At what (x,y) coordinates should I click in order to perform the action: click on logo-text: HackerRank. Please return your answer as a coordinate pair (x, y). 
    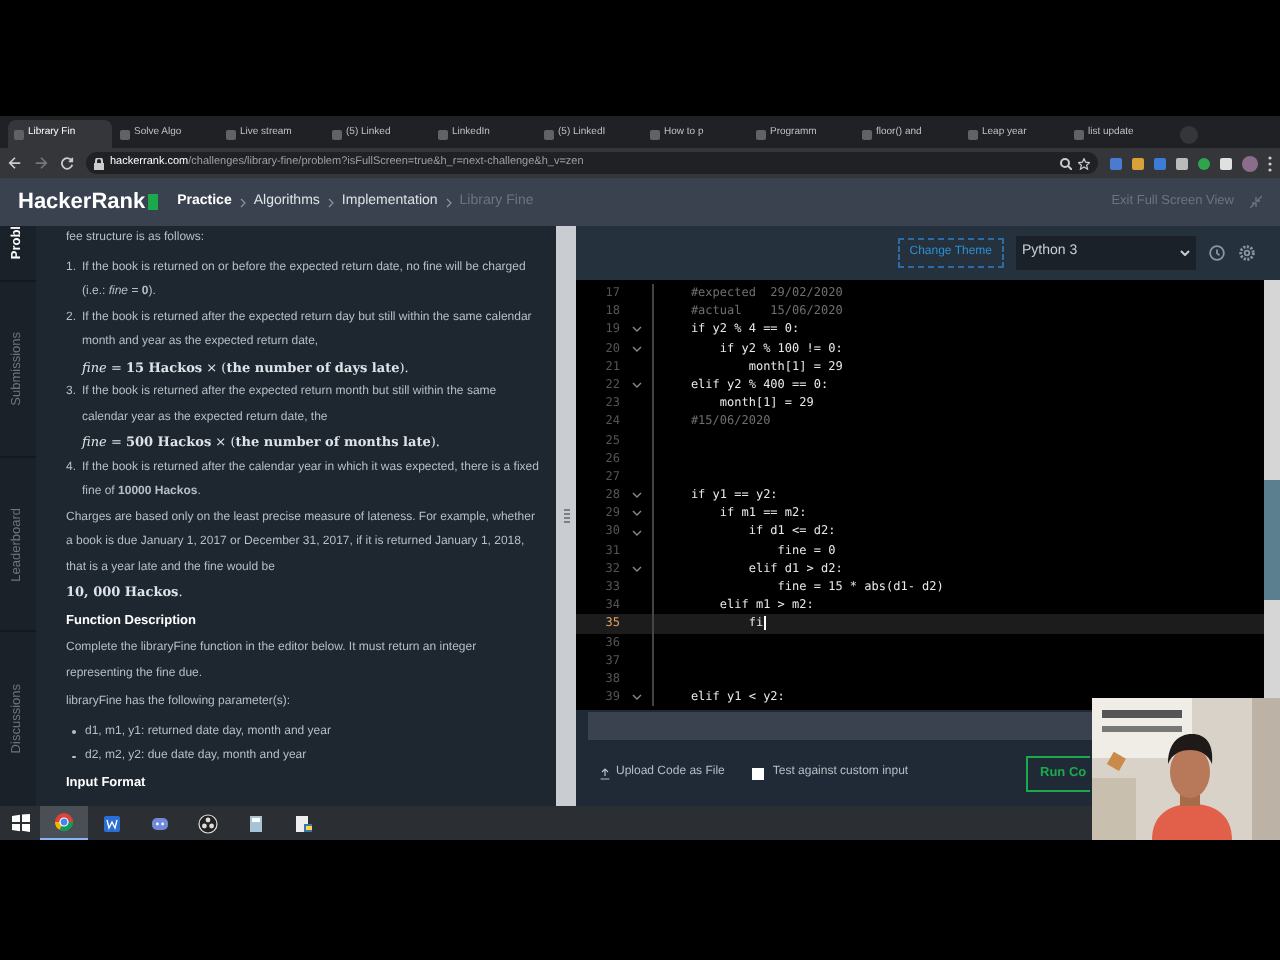
    Looking at the image, I should click on (82, 202).